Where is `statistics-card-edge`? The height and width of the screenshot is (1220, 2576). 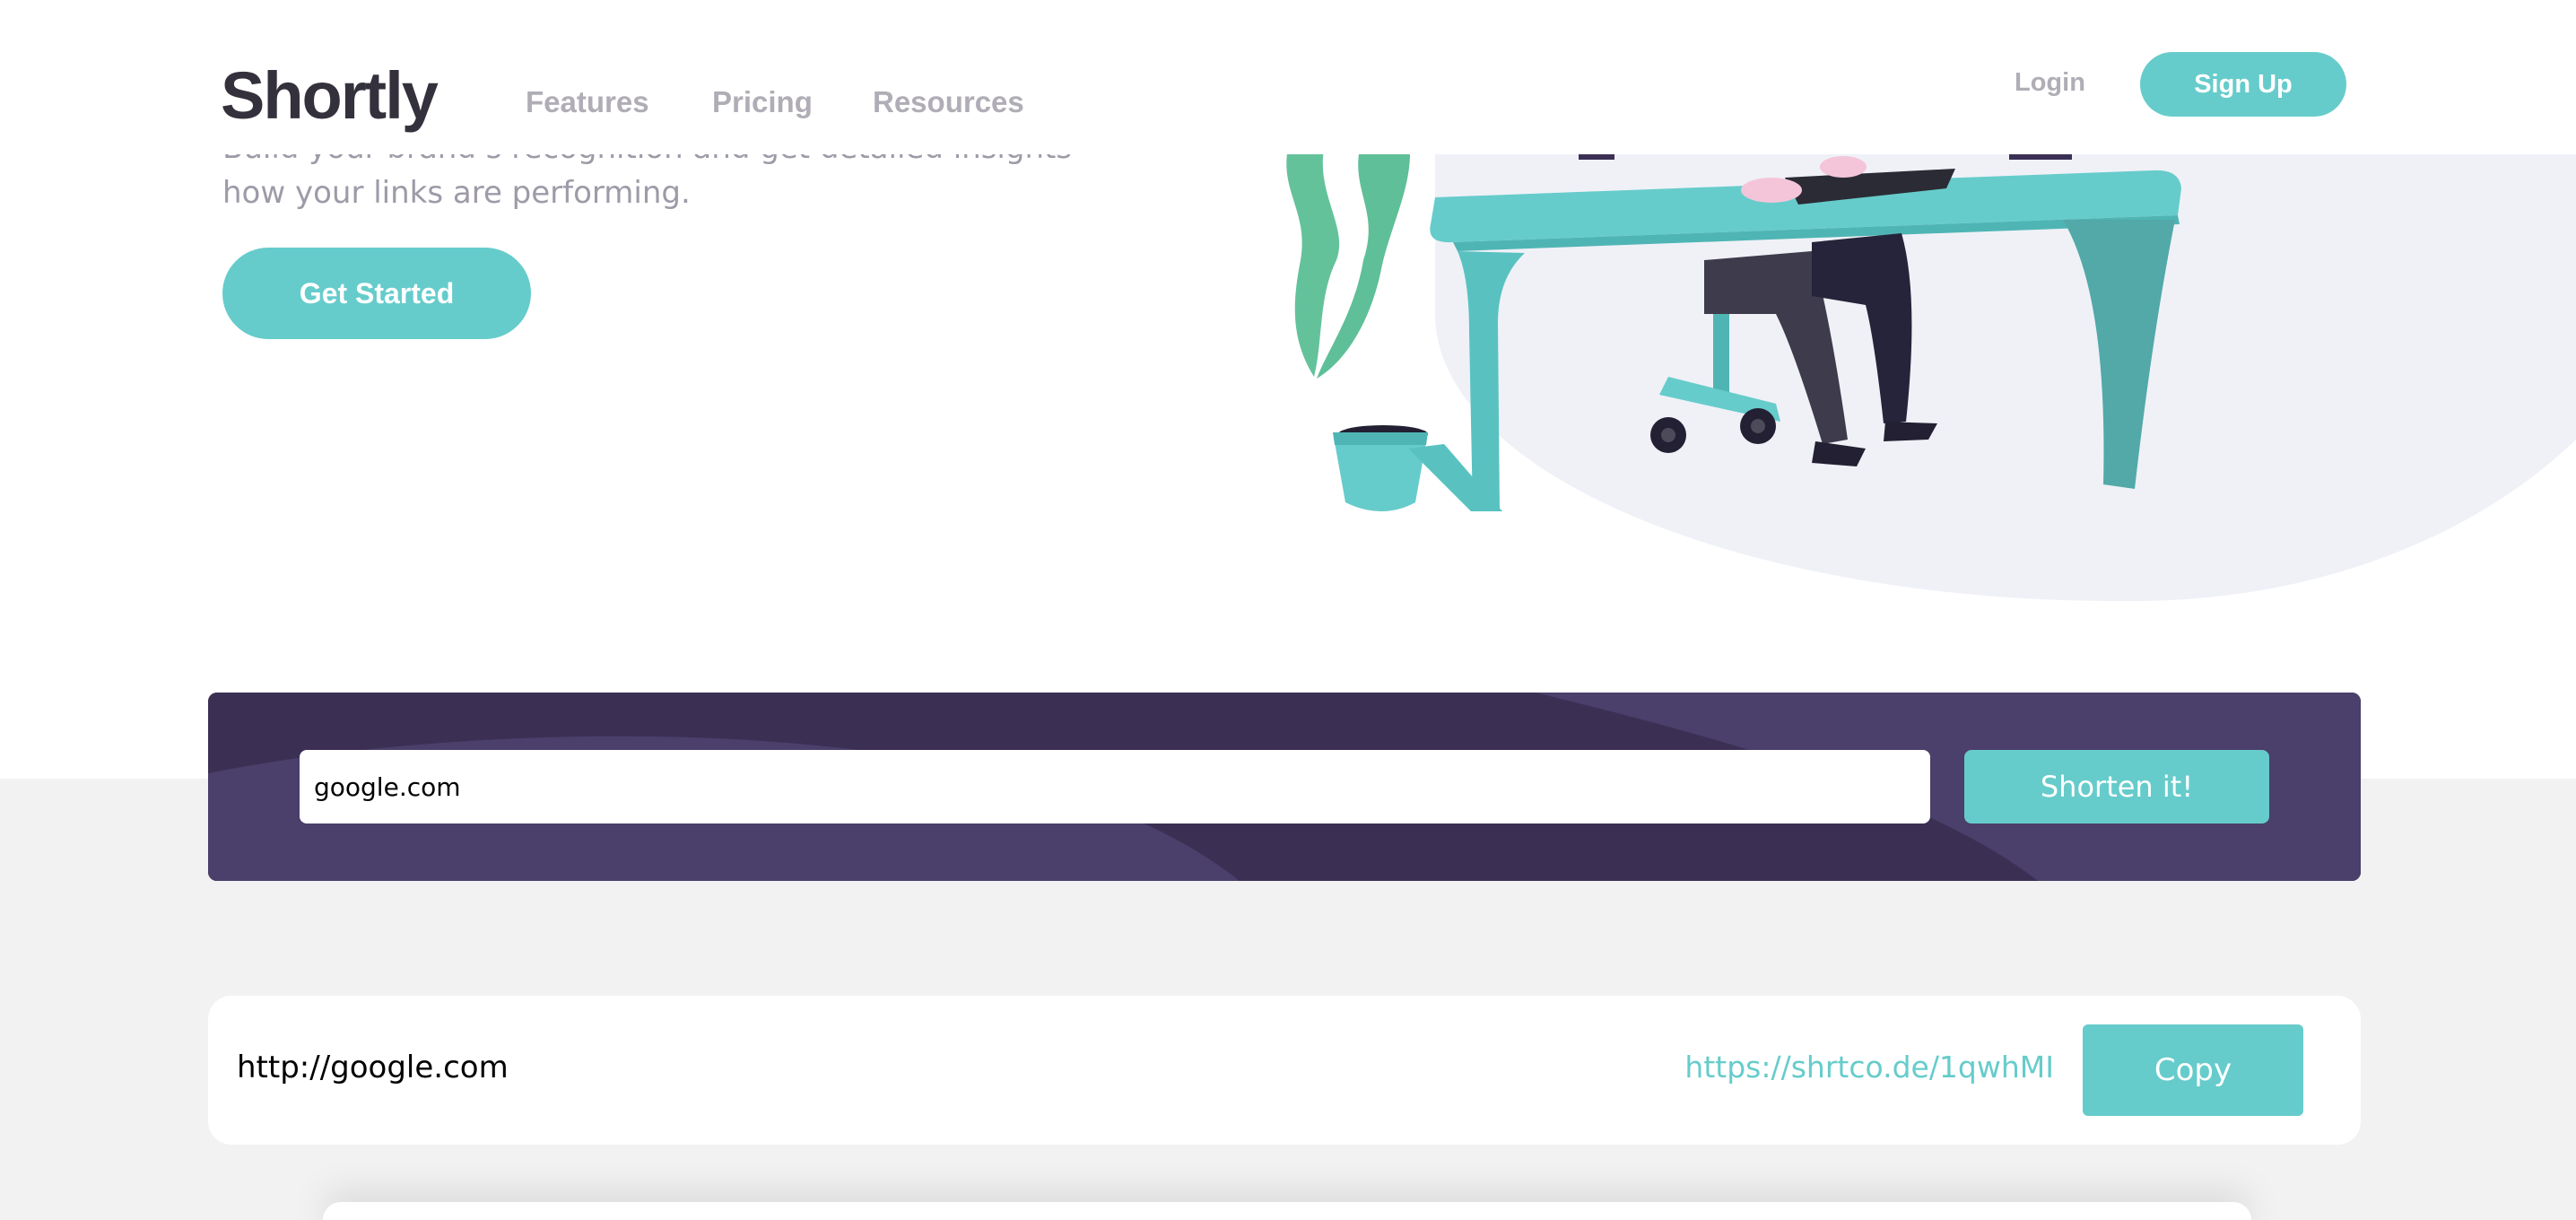
statistics-card-edge is located at coordinates (1287, 1211).